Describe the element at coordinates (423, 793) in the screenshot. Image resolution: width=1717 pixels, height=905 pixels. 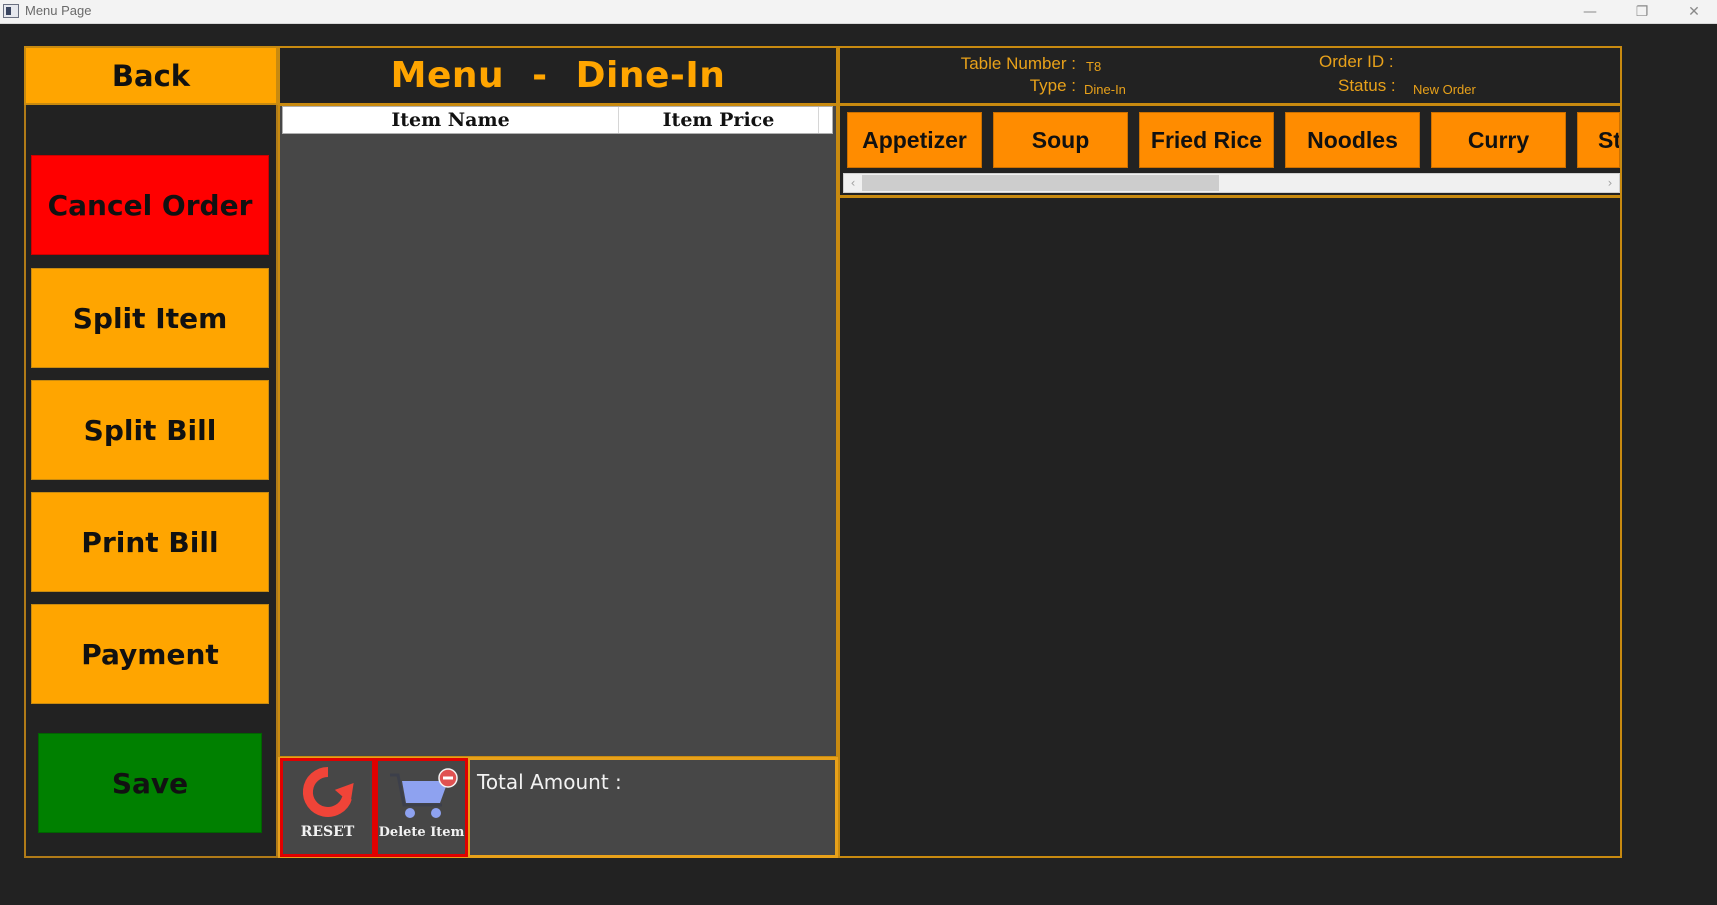
I see `cart-remove-icon` at that location.